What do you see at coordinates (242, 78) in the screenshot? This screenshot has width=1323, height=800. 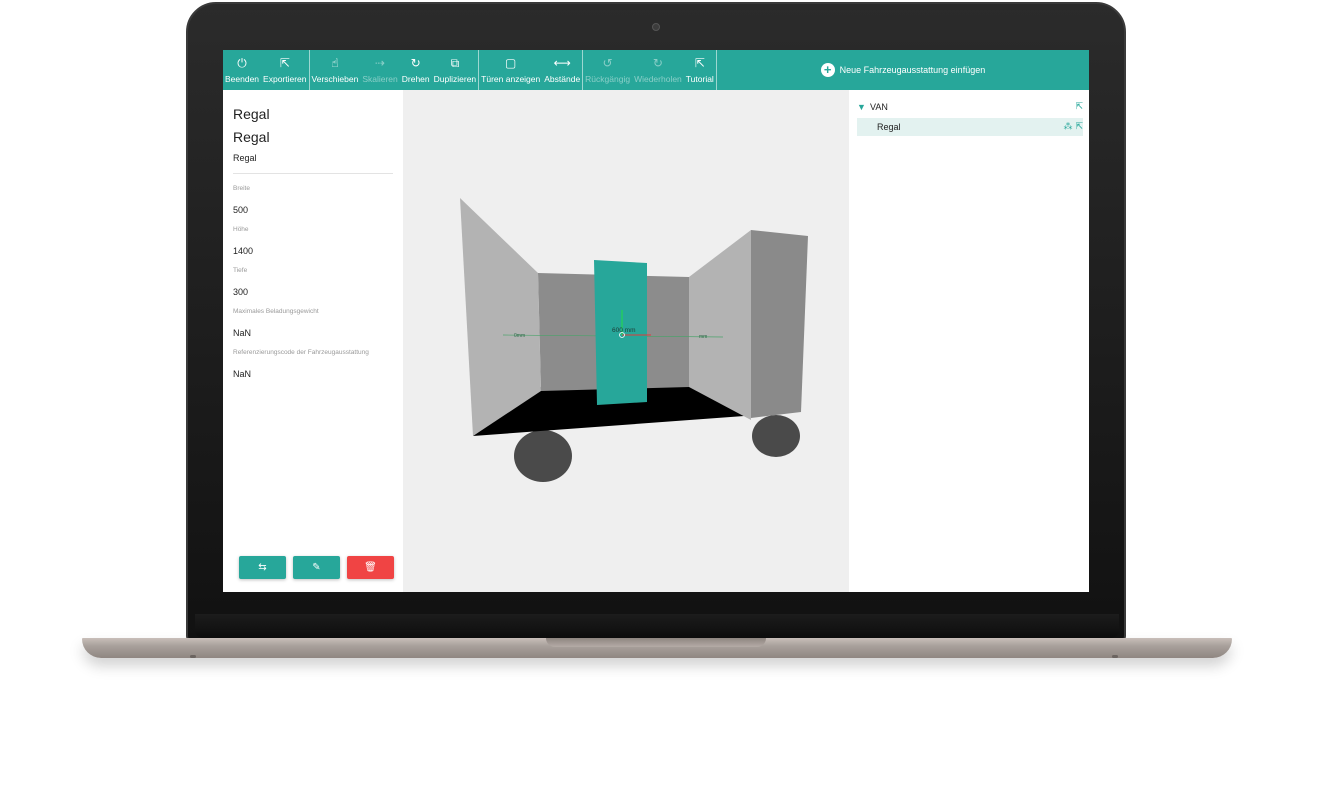 I see `quit-label: Beenden` at bounding box center [242, 78].